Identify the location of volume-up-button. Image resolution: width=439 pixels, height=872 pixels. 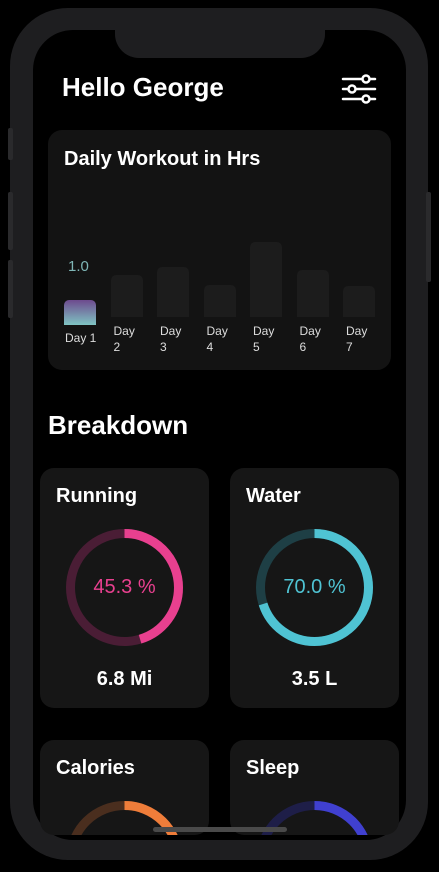
(10, 221).